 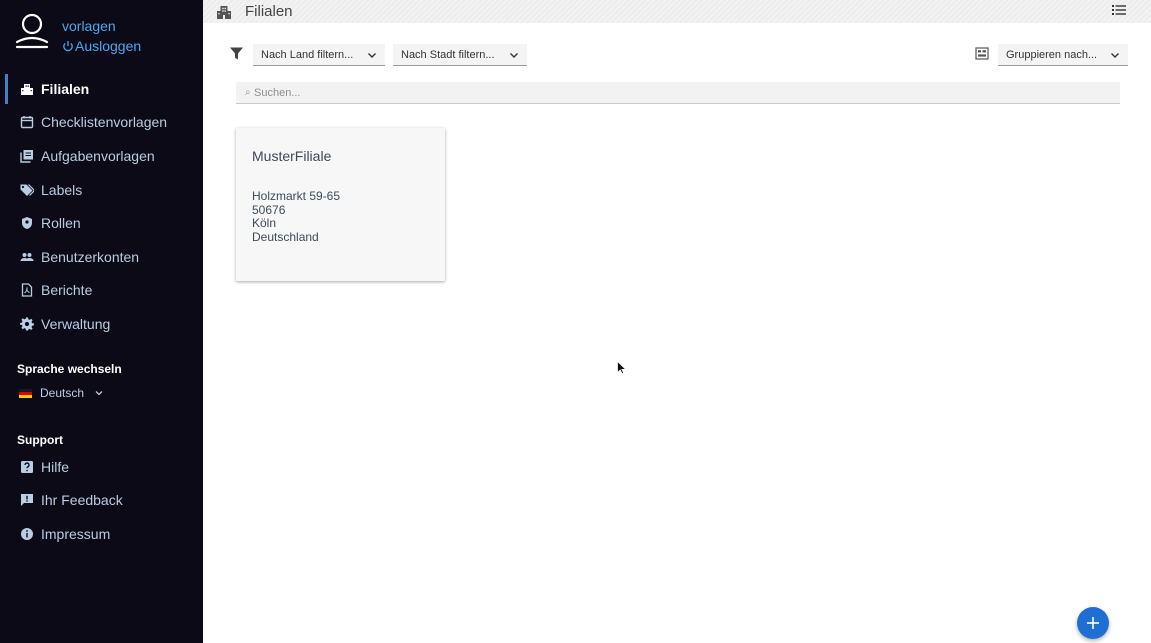 What do you see at coordinates (27, 467) in the screenshot?
I see `help-icon` at bounding box center [27, 467].